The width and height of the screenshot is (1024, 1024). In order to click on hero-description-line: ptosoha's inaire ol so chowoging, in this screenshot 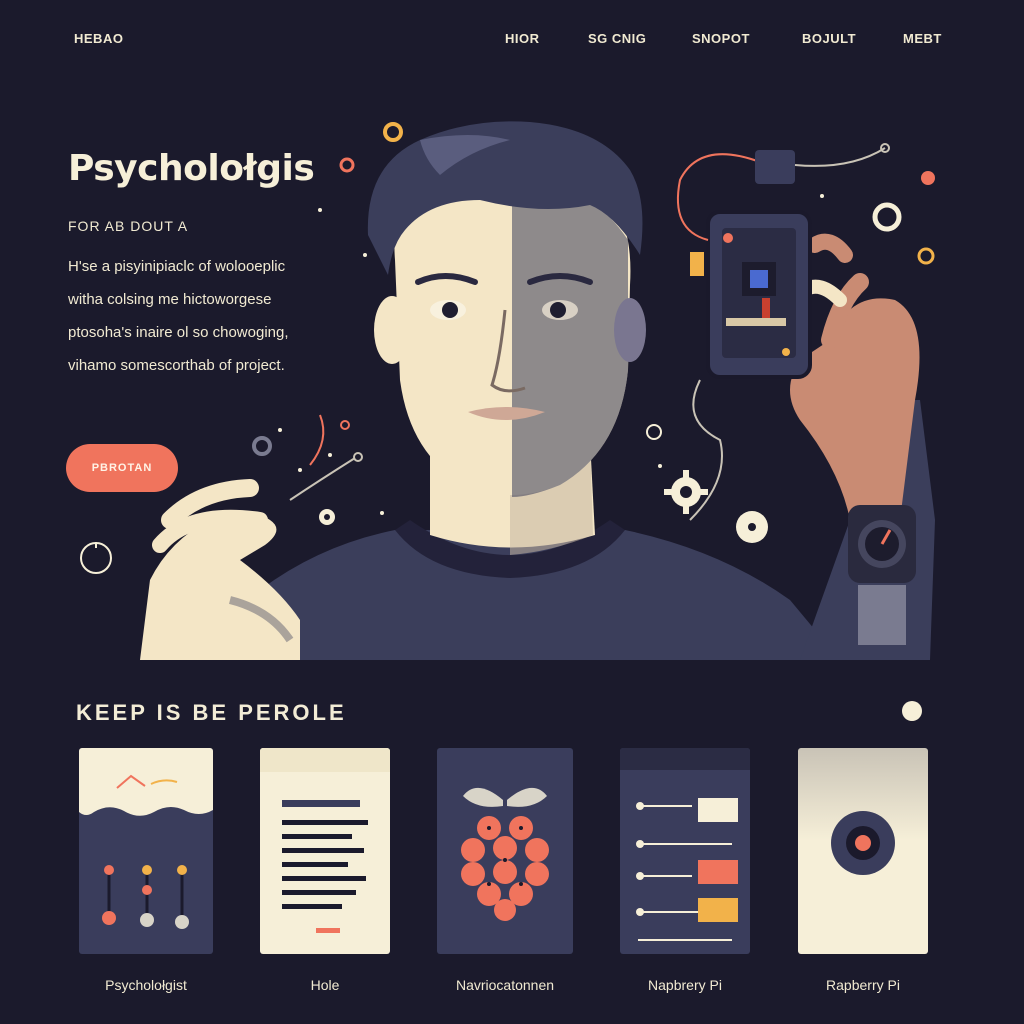, I will do `click(178, 332)`.